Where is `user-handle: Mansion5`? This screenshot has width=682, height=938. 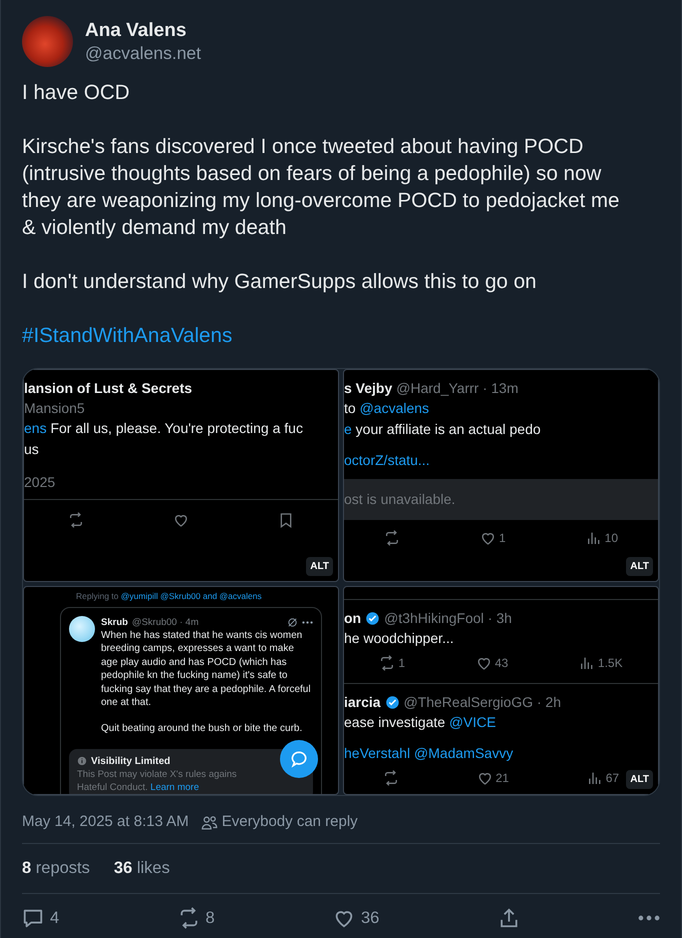
user-handle: Mansion5 is located at coordinates (55, 408).